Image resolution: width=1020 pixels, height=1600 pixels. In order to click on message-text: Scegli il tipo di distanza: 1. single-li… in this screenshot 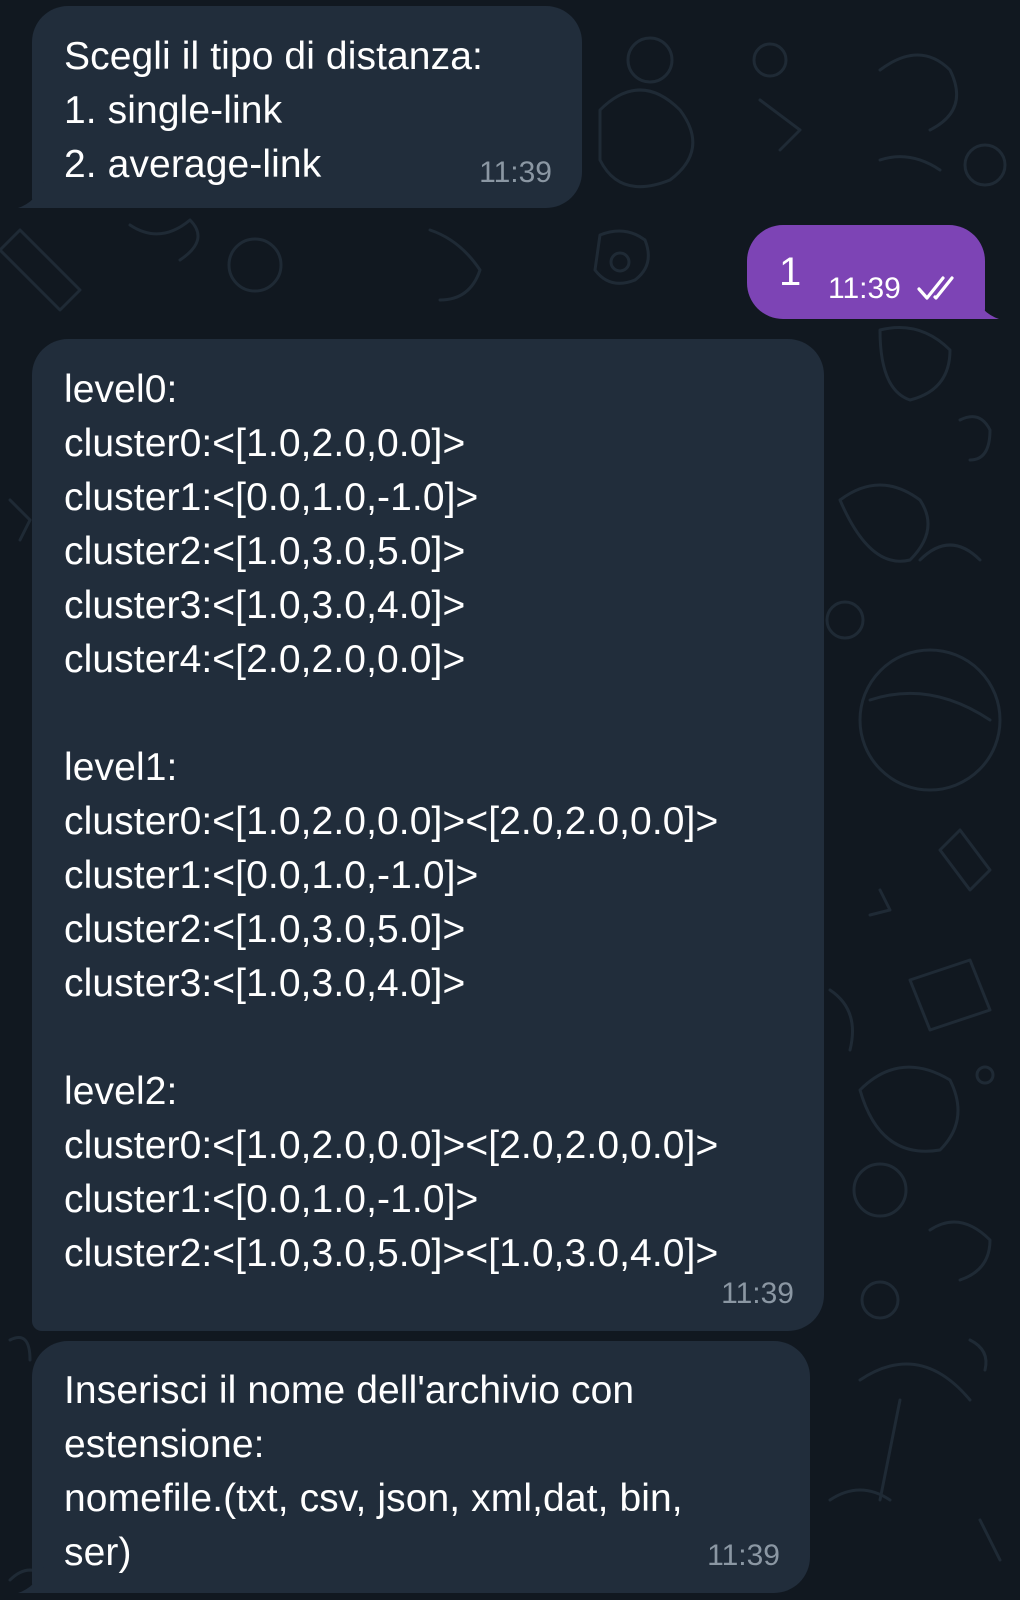, I will do `click(273, 110)`.